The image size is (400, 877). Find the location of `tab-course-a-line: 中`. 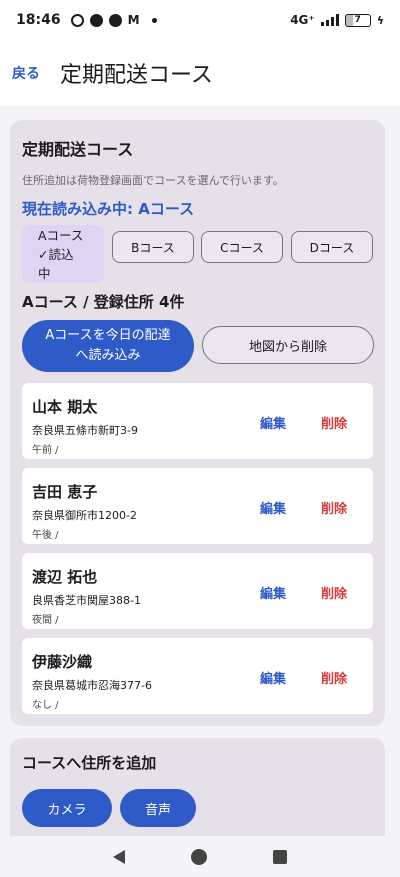

tab-course-a-line: 中 is located at coordinates (44, 273).